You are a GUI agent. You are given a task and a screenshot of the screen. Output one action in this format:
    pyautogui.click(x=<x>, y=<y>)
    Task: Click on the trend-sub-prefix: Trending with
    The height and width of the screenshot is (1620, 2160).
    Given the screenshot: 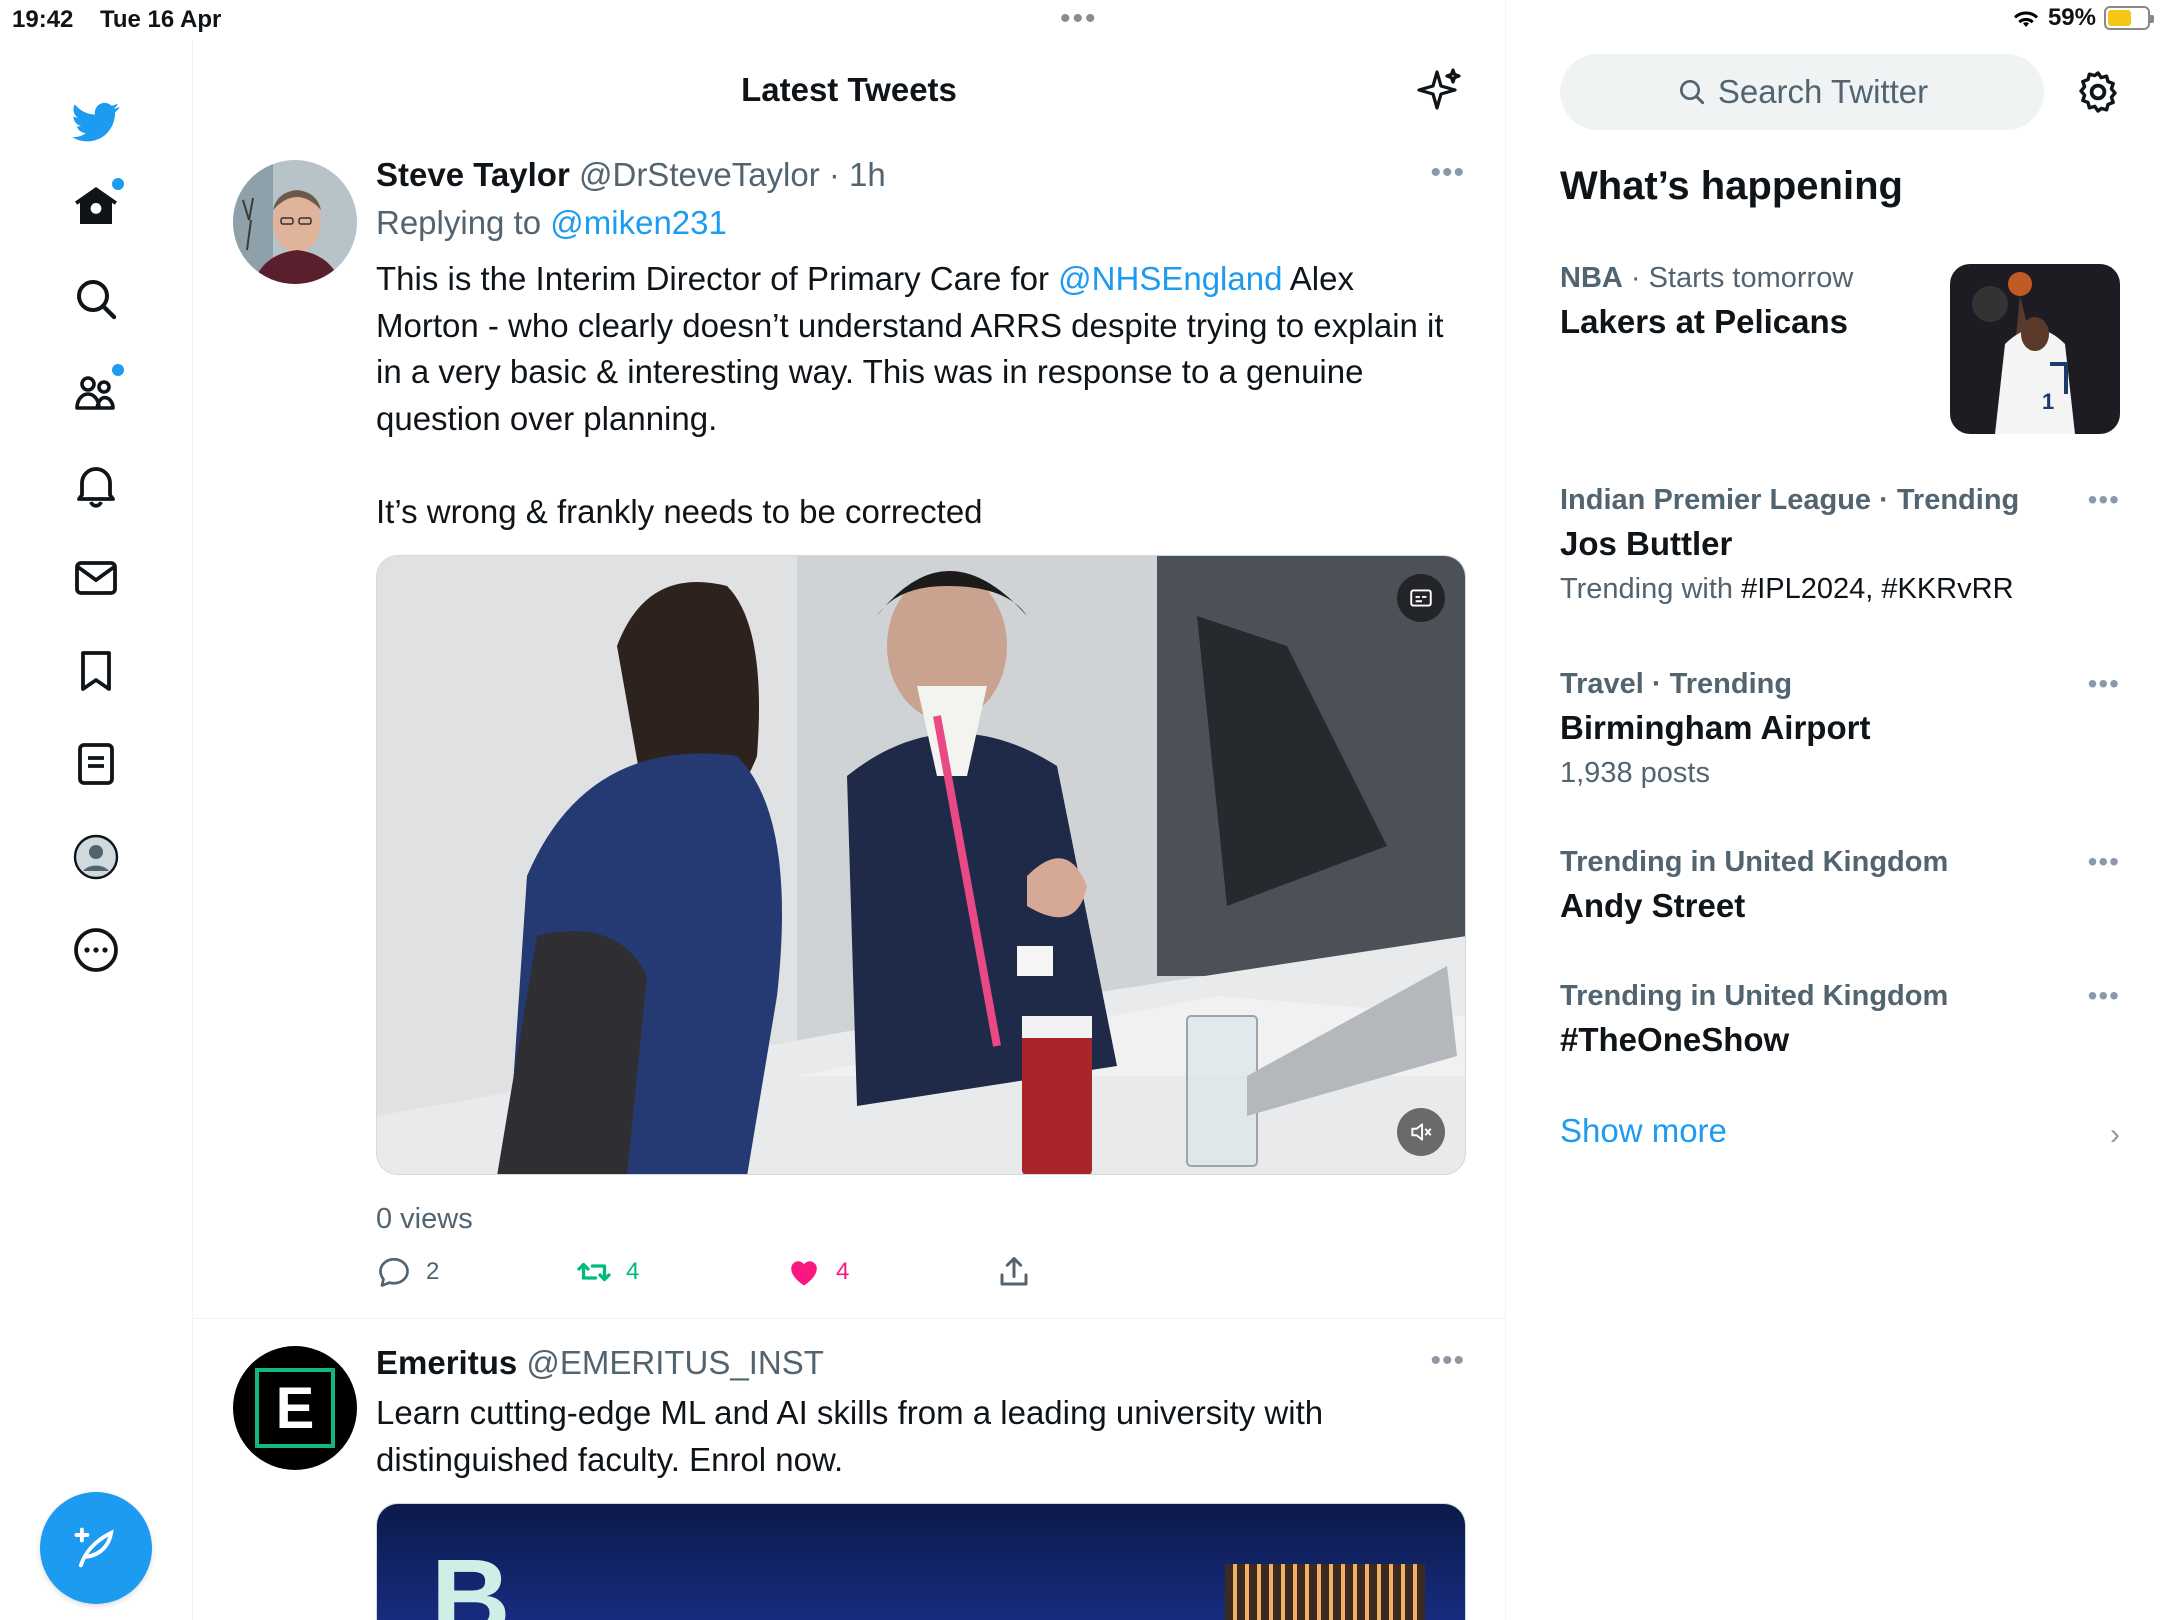 What is the action you would take?
    pyautogui.click(x=1651, y=589)
    